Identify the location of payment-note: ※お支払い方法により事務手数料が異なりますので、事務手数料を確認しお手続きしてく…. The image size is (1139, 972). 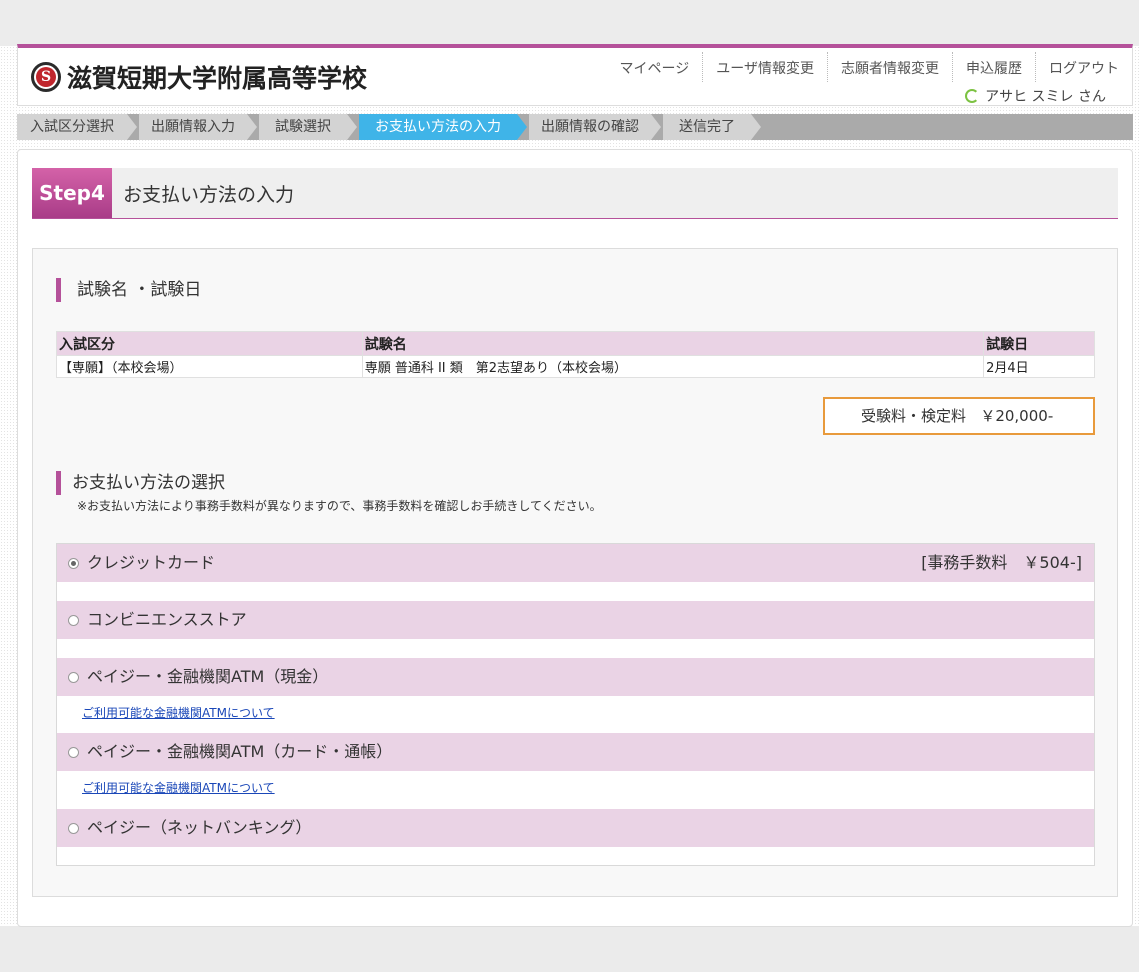
(339, 506).